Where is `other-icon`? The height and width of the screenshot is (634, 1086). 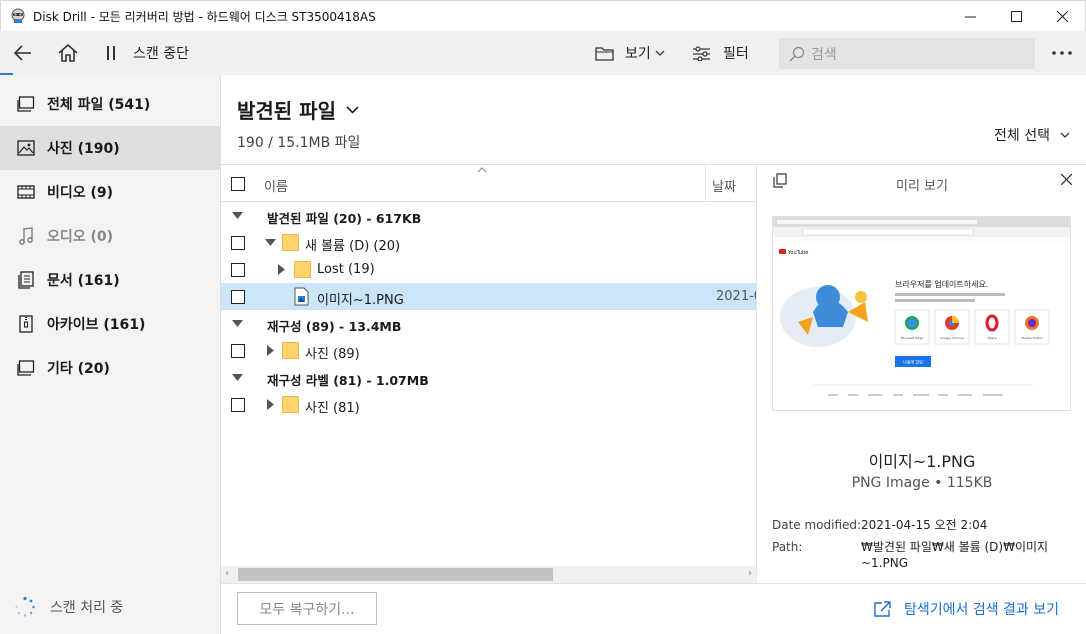
other-icon is located at coordinates (26, 368).